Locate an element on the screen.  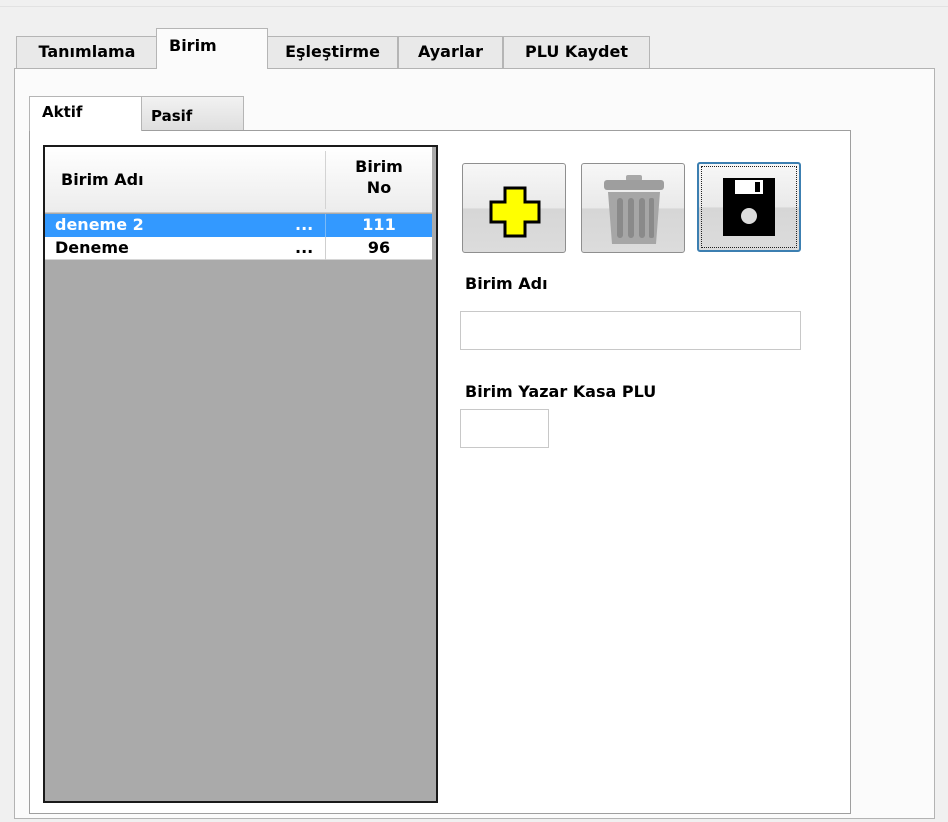
row-birim-adi: deneme 2 is located at coordinates (99, 224).